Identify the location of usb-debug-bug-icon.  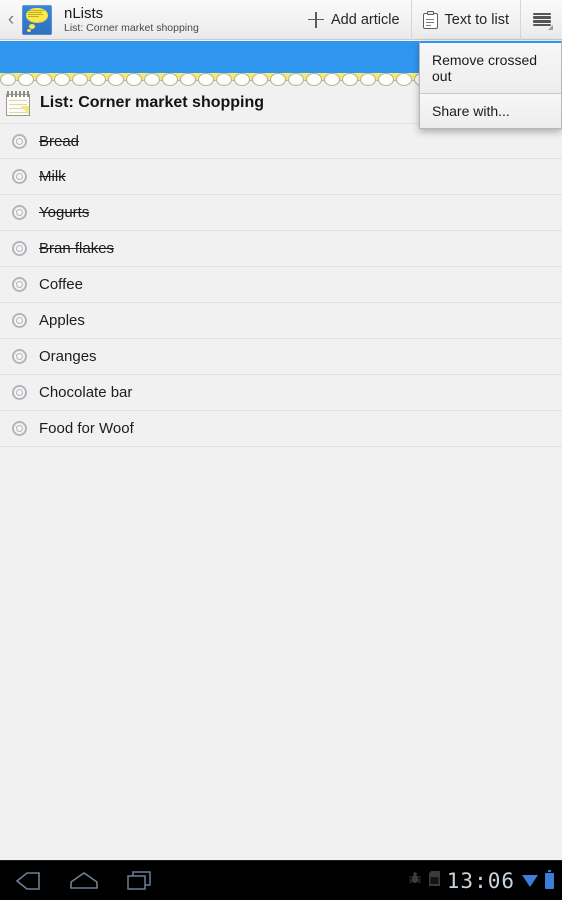
(415, 880).